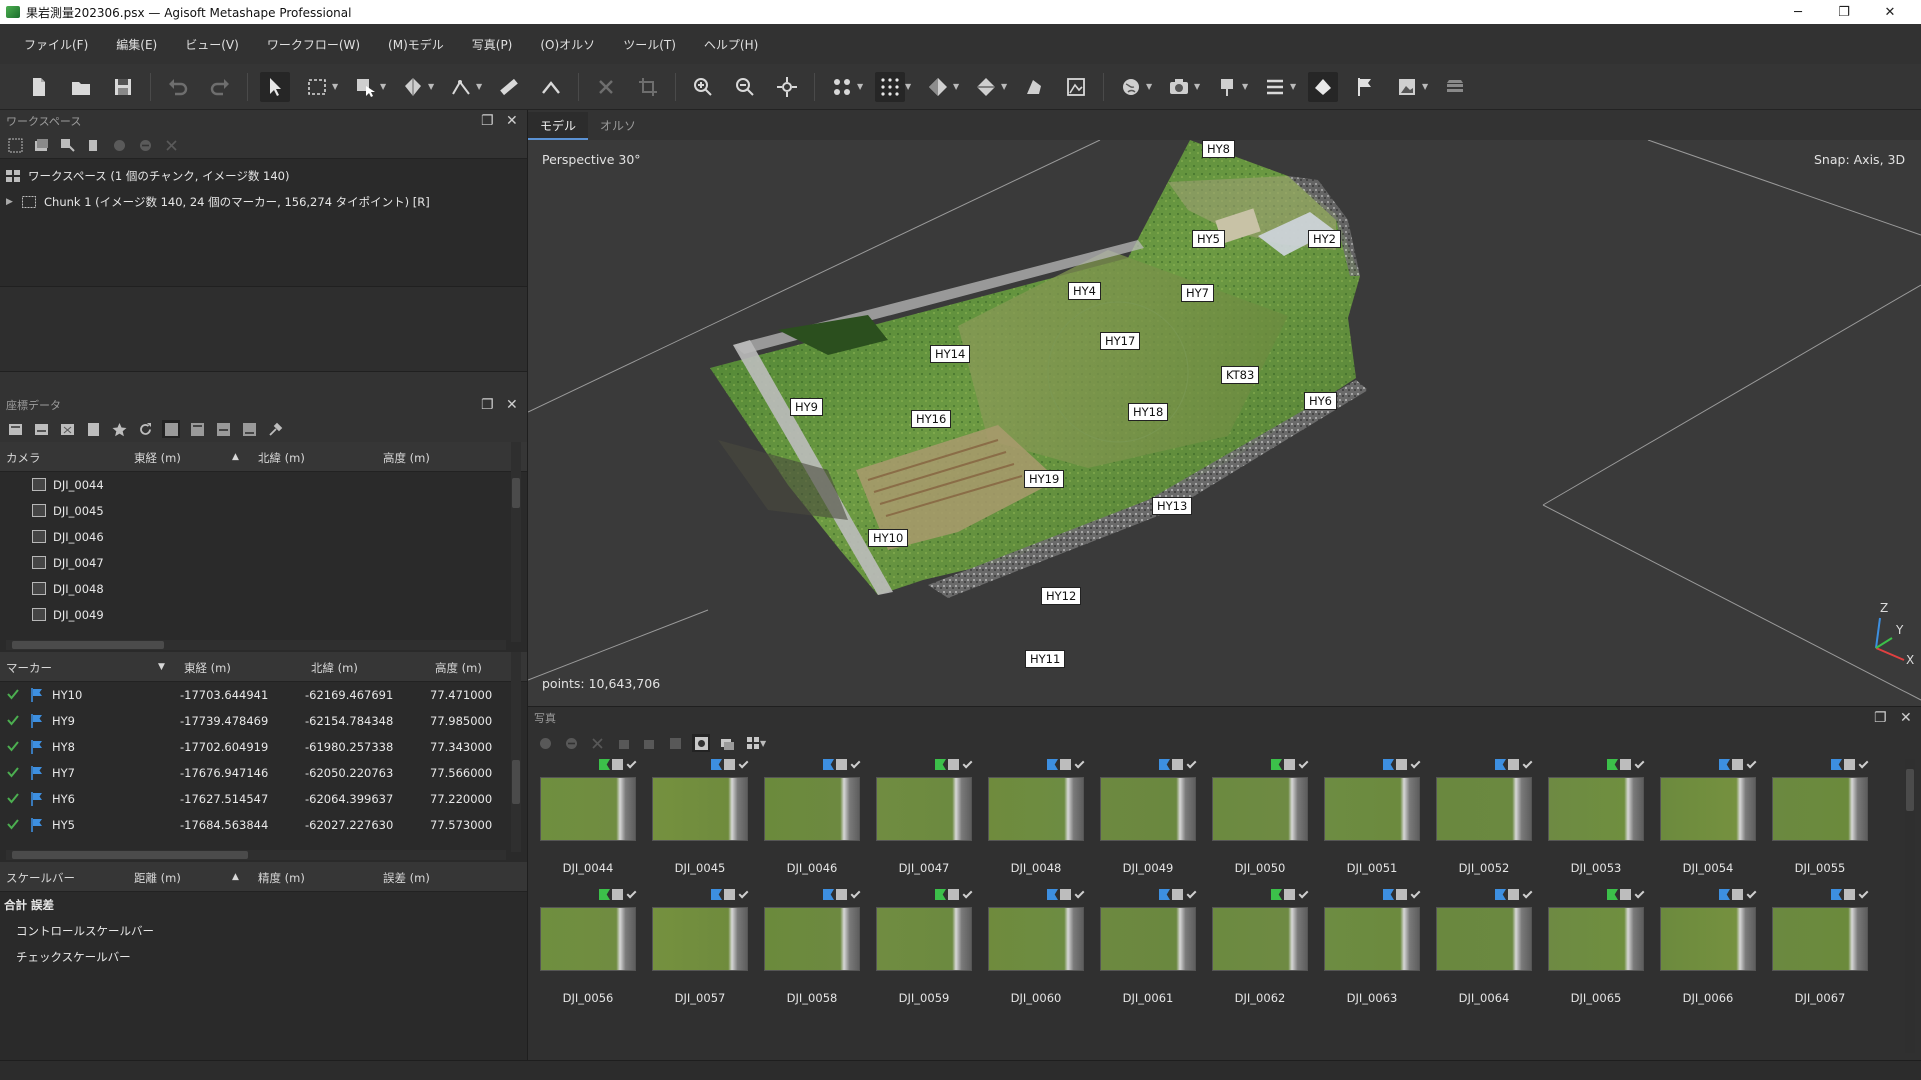 The height and width of the screenshot is (1080, 1921). I want to click on menu-tools: ツール(T), so click(649, 44).